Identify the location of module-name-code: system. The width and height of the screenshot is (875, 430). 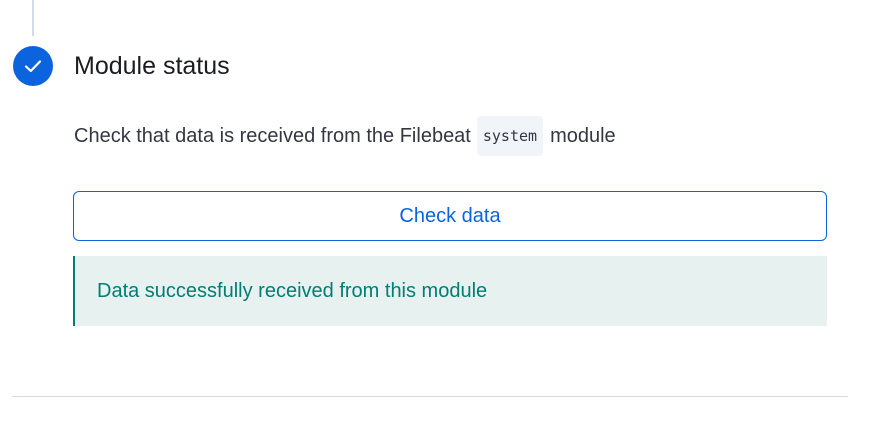
(510, 136).